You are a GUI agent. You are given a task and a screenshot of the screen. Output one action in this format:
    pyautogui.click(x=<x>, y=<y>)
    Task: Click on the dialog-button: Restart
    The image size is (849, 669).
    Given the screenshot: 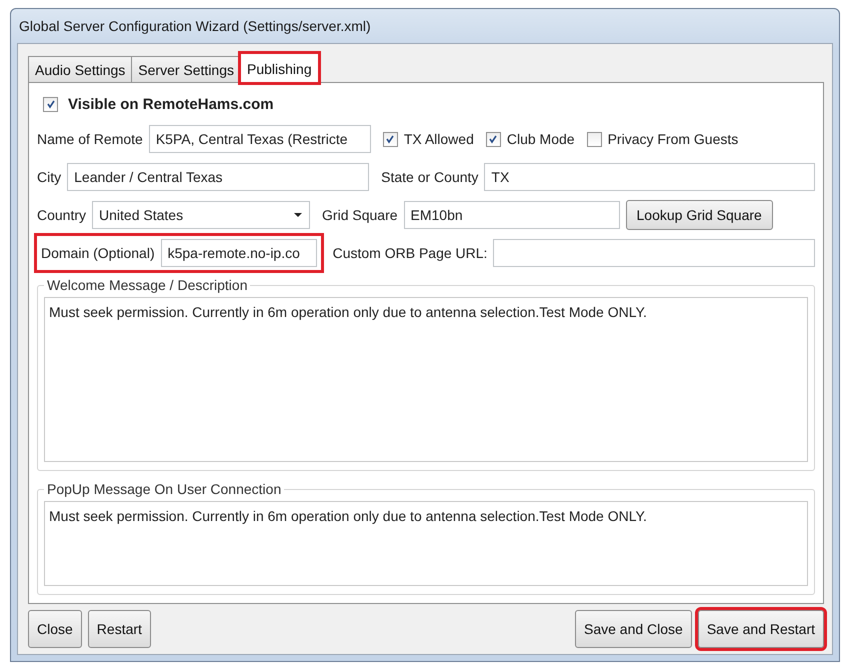 What is the action you would take?
    pyautogui.click(x=119, y=629)
    